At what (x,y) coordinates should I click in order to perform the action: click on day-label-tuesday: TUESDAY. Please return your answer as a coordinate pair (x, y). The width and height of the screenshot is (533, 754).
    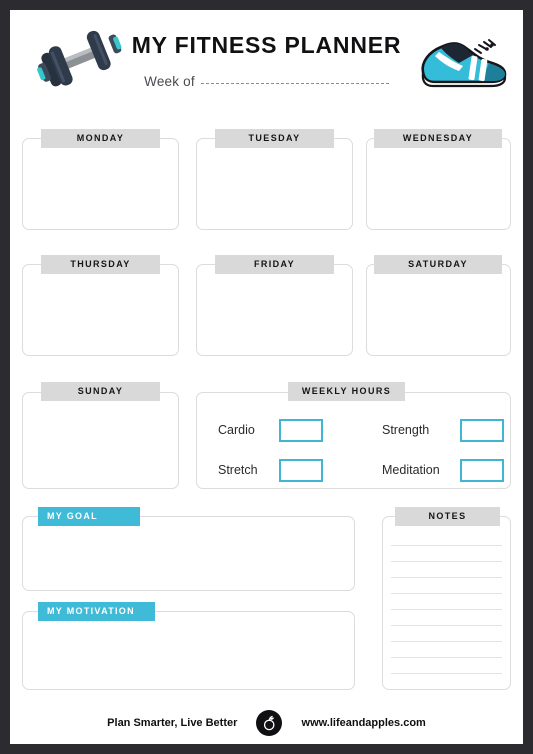
    Looking at the image, I should click on (274, 138).